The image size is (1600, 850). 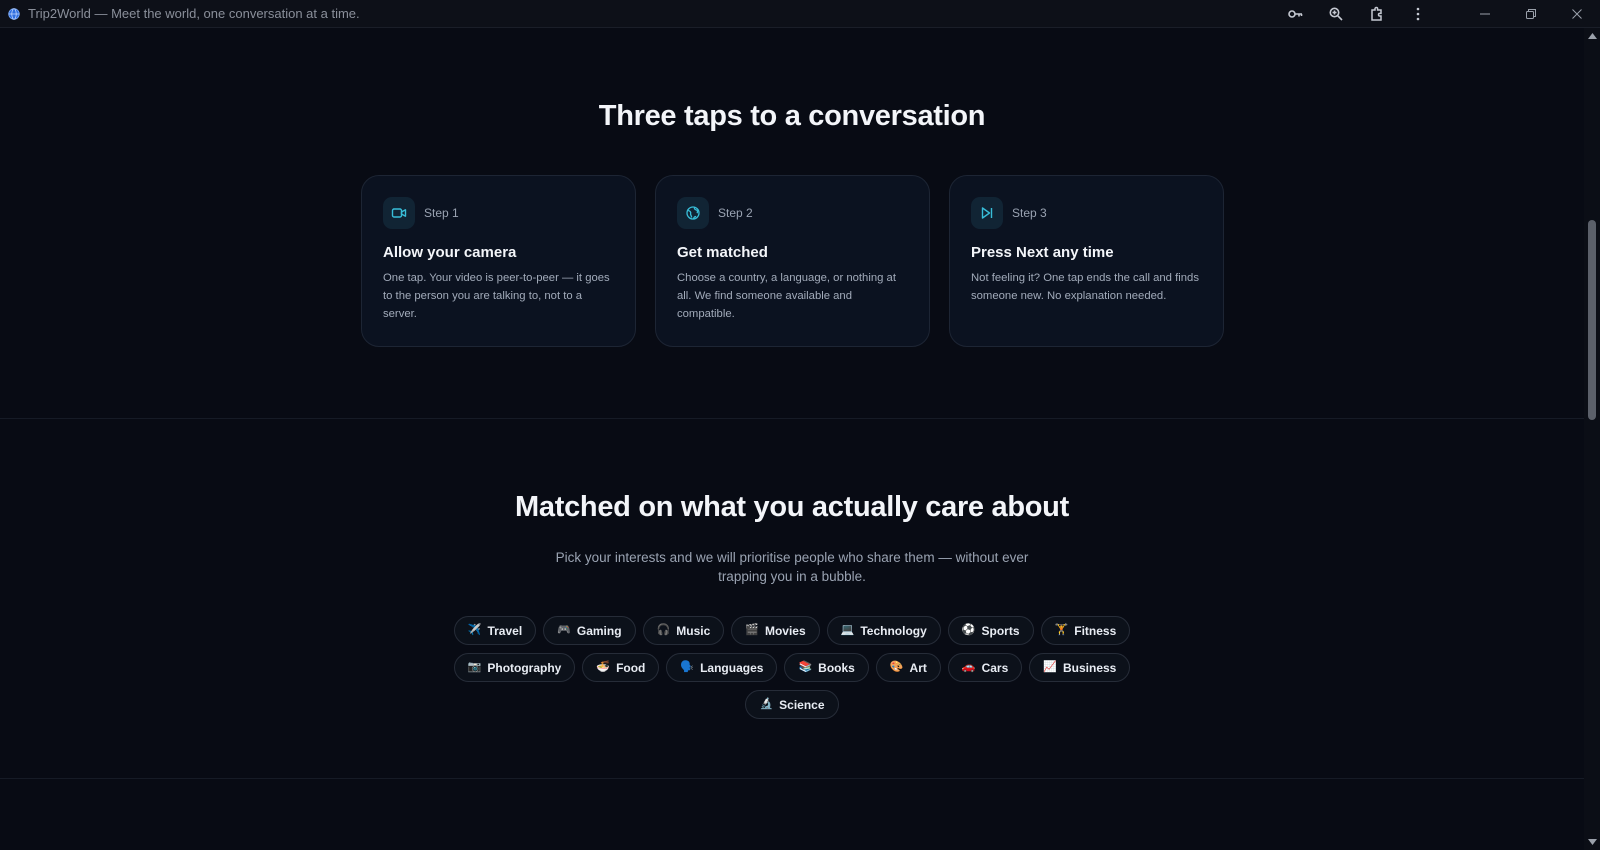 I want to click on chip-label: Cars, so click(x=995, y=667).